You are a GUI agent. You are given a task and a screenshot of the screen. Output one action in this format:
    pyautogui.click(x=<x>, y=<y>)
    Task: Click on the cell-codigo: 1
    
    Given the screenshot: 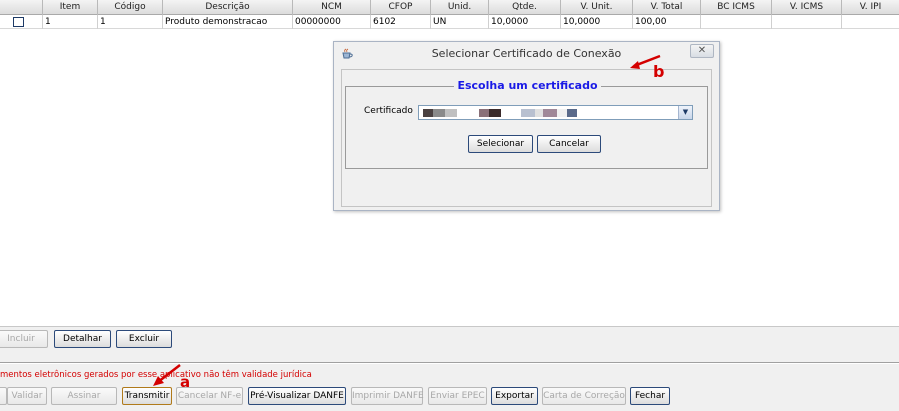 What is the action you would take?
    pyautogui.click(x=130, y=22)
    